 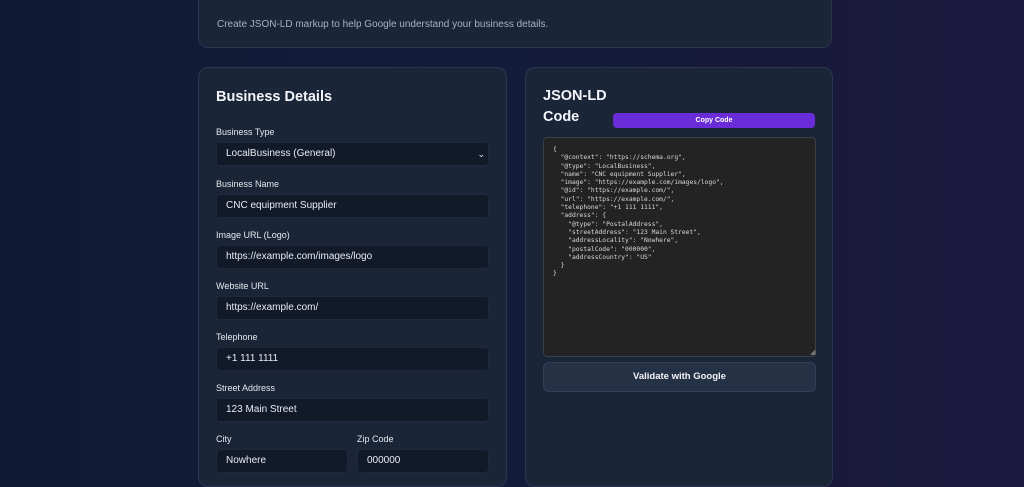 I want to click on business-name-value: CNC equipment Supplier, so click(x=281, y=205).